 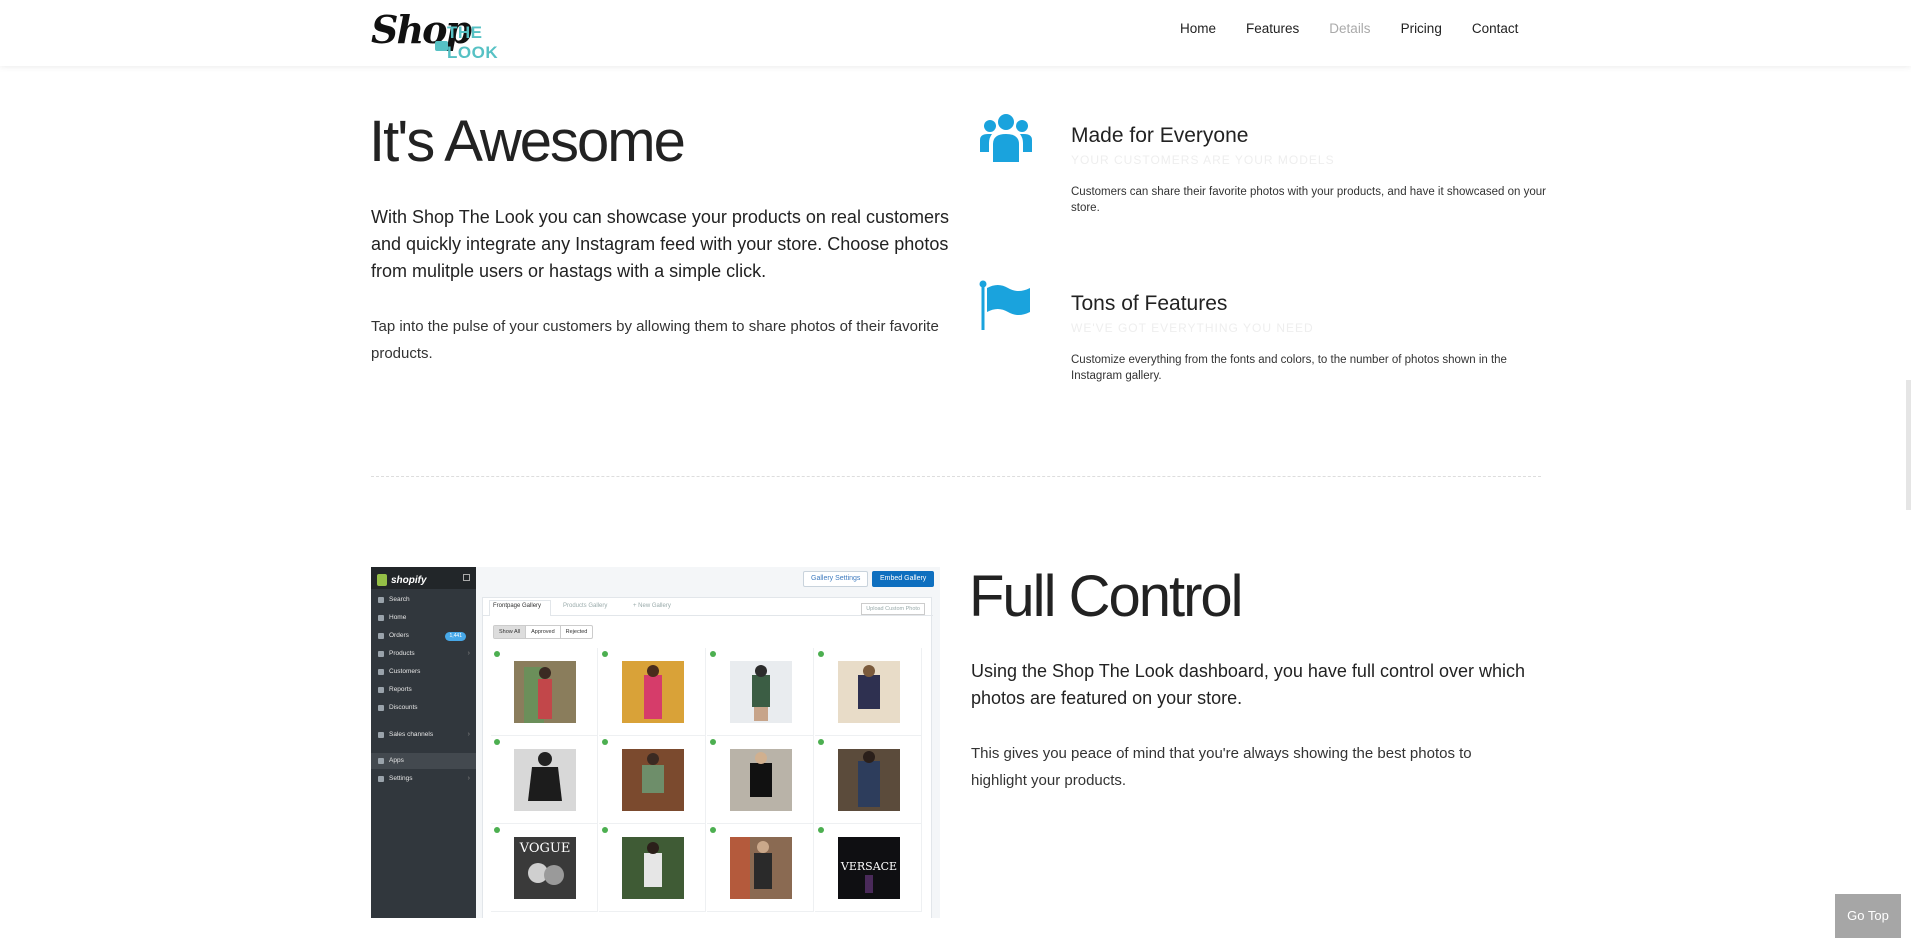 What do you see at coordinates (423, 690) in the screenshot?
I see `sidebar-item-reports: Reports` at bounding box center [423, 690].